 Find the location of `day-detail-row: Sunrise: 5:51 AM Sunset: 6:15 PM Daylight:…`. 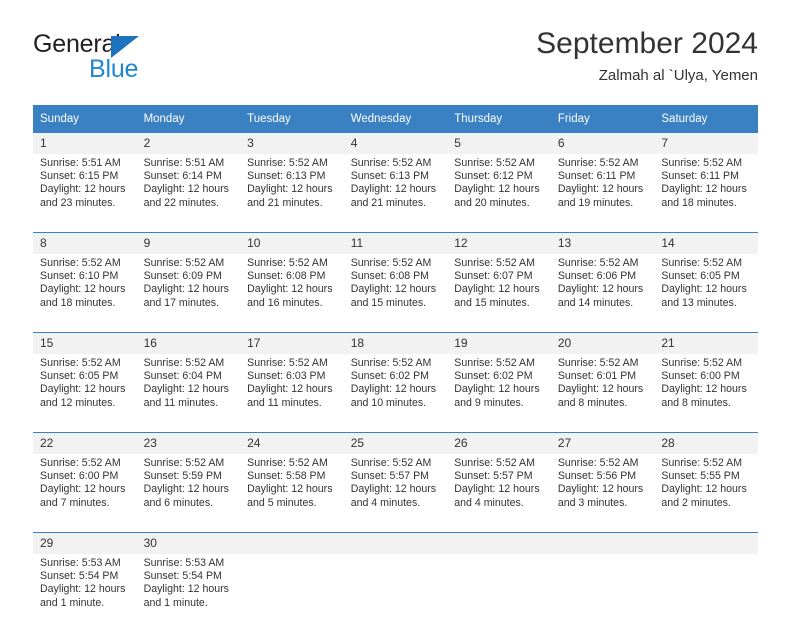

day-detail-row: Sunrise: 5:51 AM Sunset: 6:15 PM Daylight:… is located at coordinates (395, 193).